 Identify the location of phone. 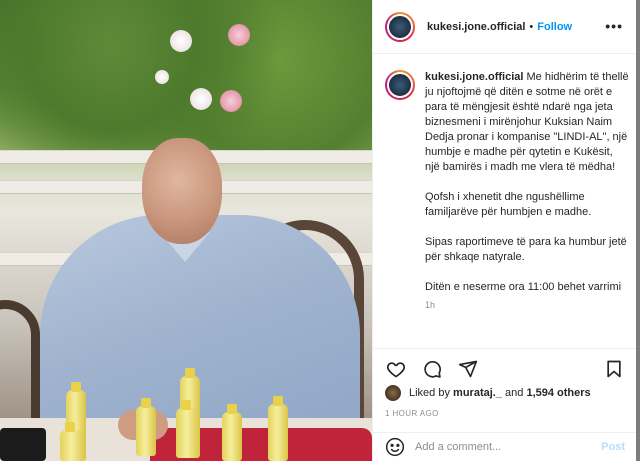
(23, 444).